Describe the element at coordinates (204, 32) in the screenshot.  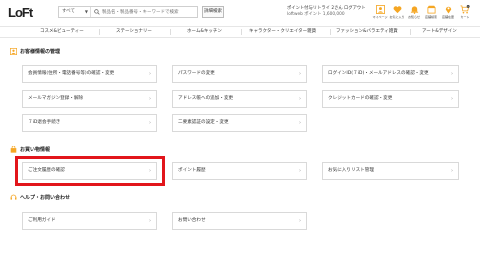
I see `nav-item-home-kitchen: ホーム&キッチン` at that location.